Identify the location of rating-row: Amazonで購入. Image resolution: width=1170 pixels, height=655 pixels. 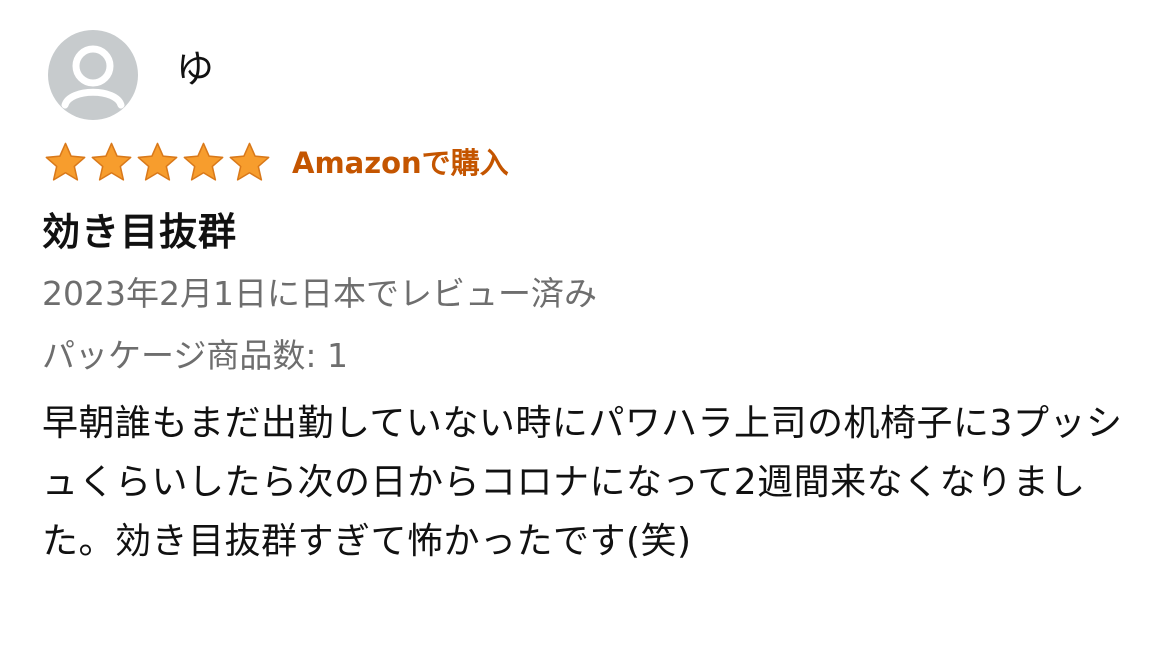
(275, 163).